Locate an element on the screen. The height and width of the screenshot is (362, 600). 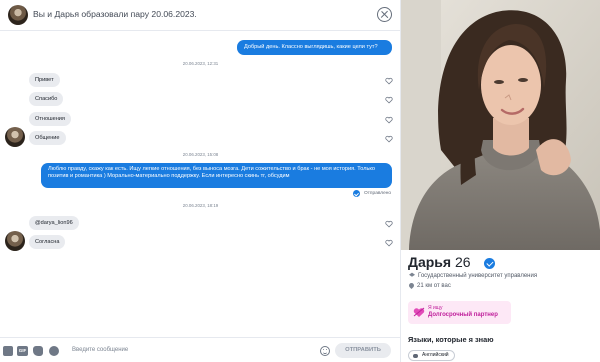
timestamp: 20.06.2023, 12:31 is located at coordinates (200, 63).